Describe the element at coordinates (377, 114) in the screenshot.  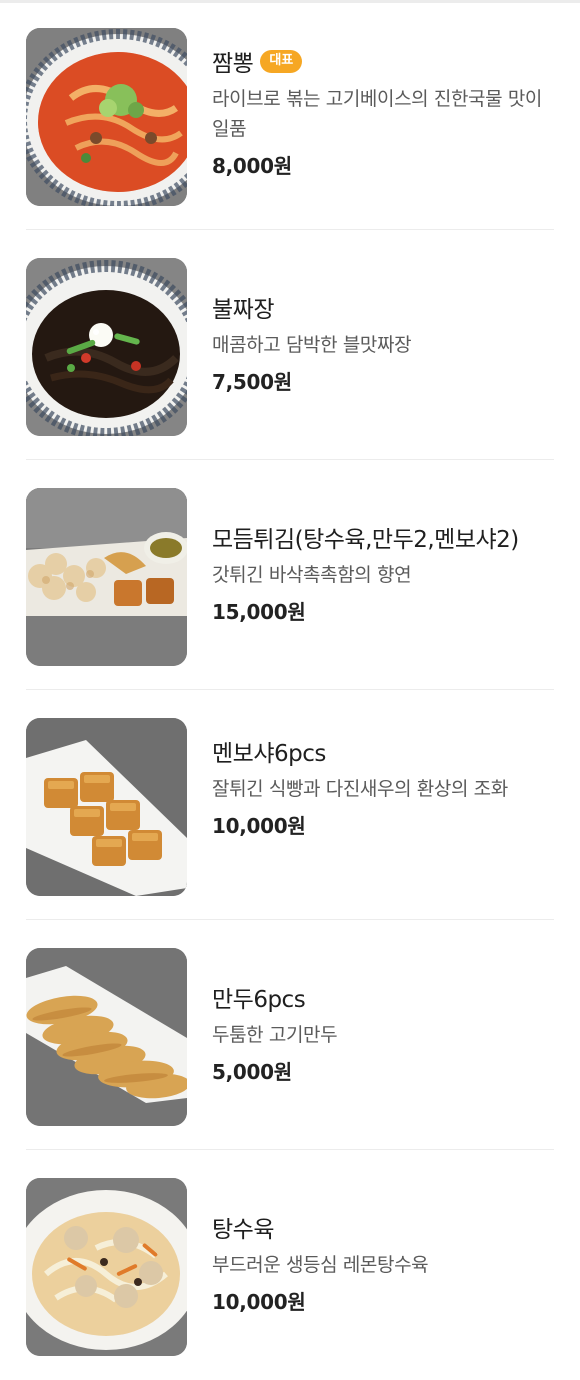
I see `menu-item-description: 라이브로 볶는 고기베이스의 진한국물 맛이 일품` at that location.